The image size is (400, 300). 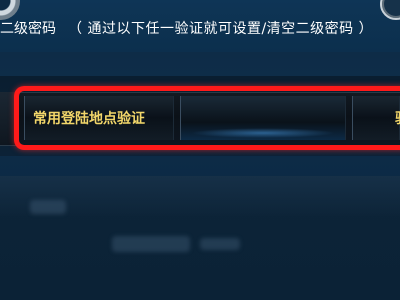 What do you see at coordinates (28, 29) in the screenshot?
I see `page-title: 二级密码` at bounding box center [28, 29].